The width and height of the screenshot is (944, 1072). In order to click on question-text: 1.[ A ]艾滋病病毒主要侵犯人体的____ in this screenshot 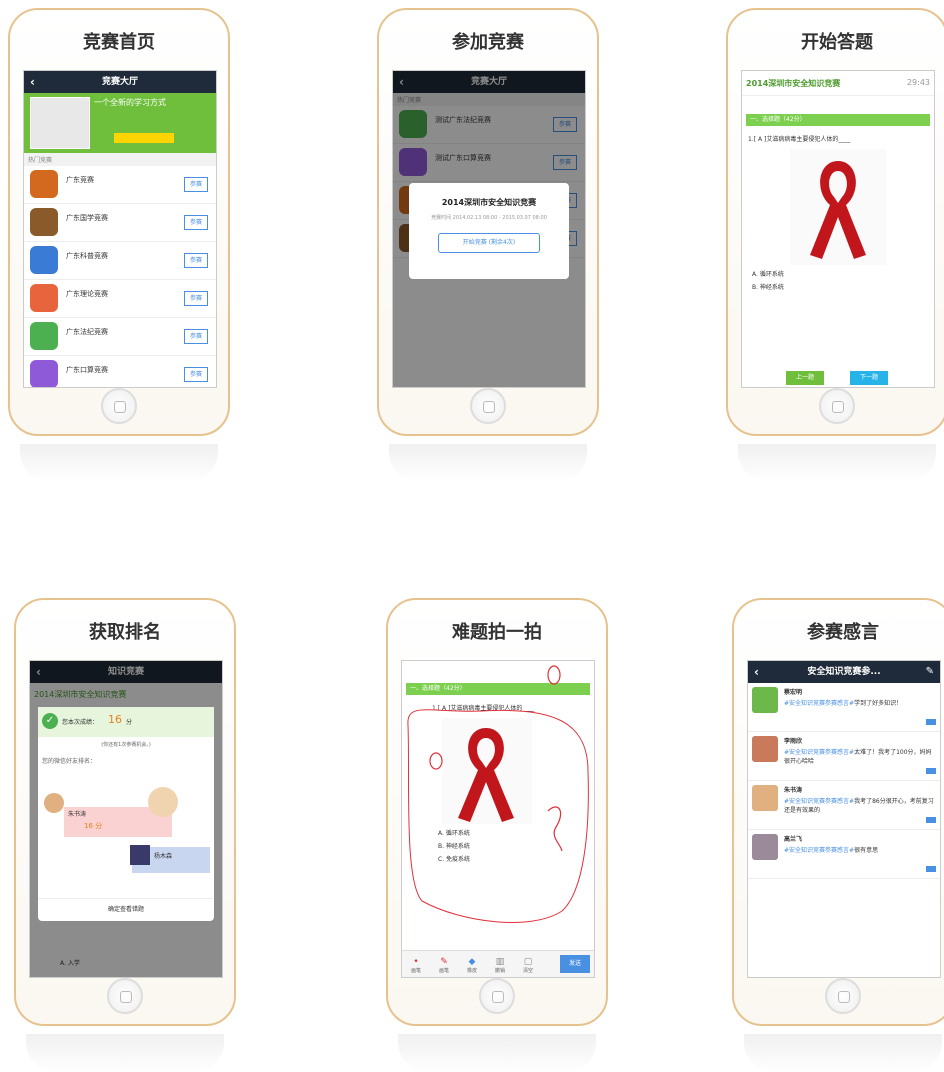, I will do `click(799, 139)`.